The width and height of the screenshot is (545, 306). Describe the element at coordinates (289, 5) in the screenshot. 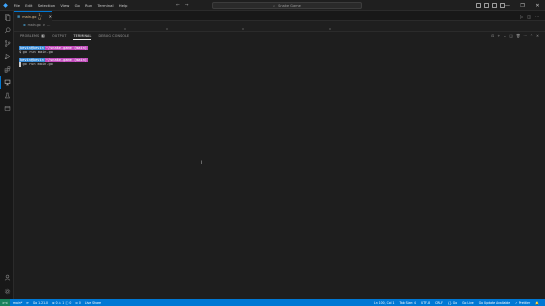

I see `command-center-label: Snake Game` at that location.